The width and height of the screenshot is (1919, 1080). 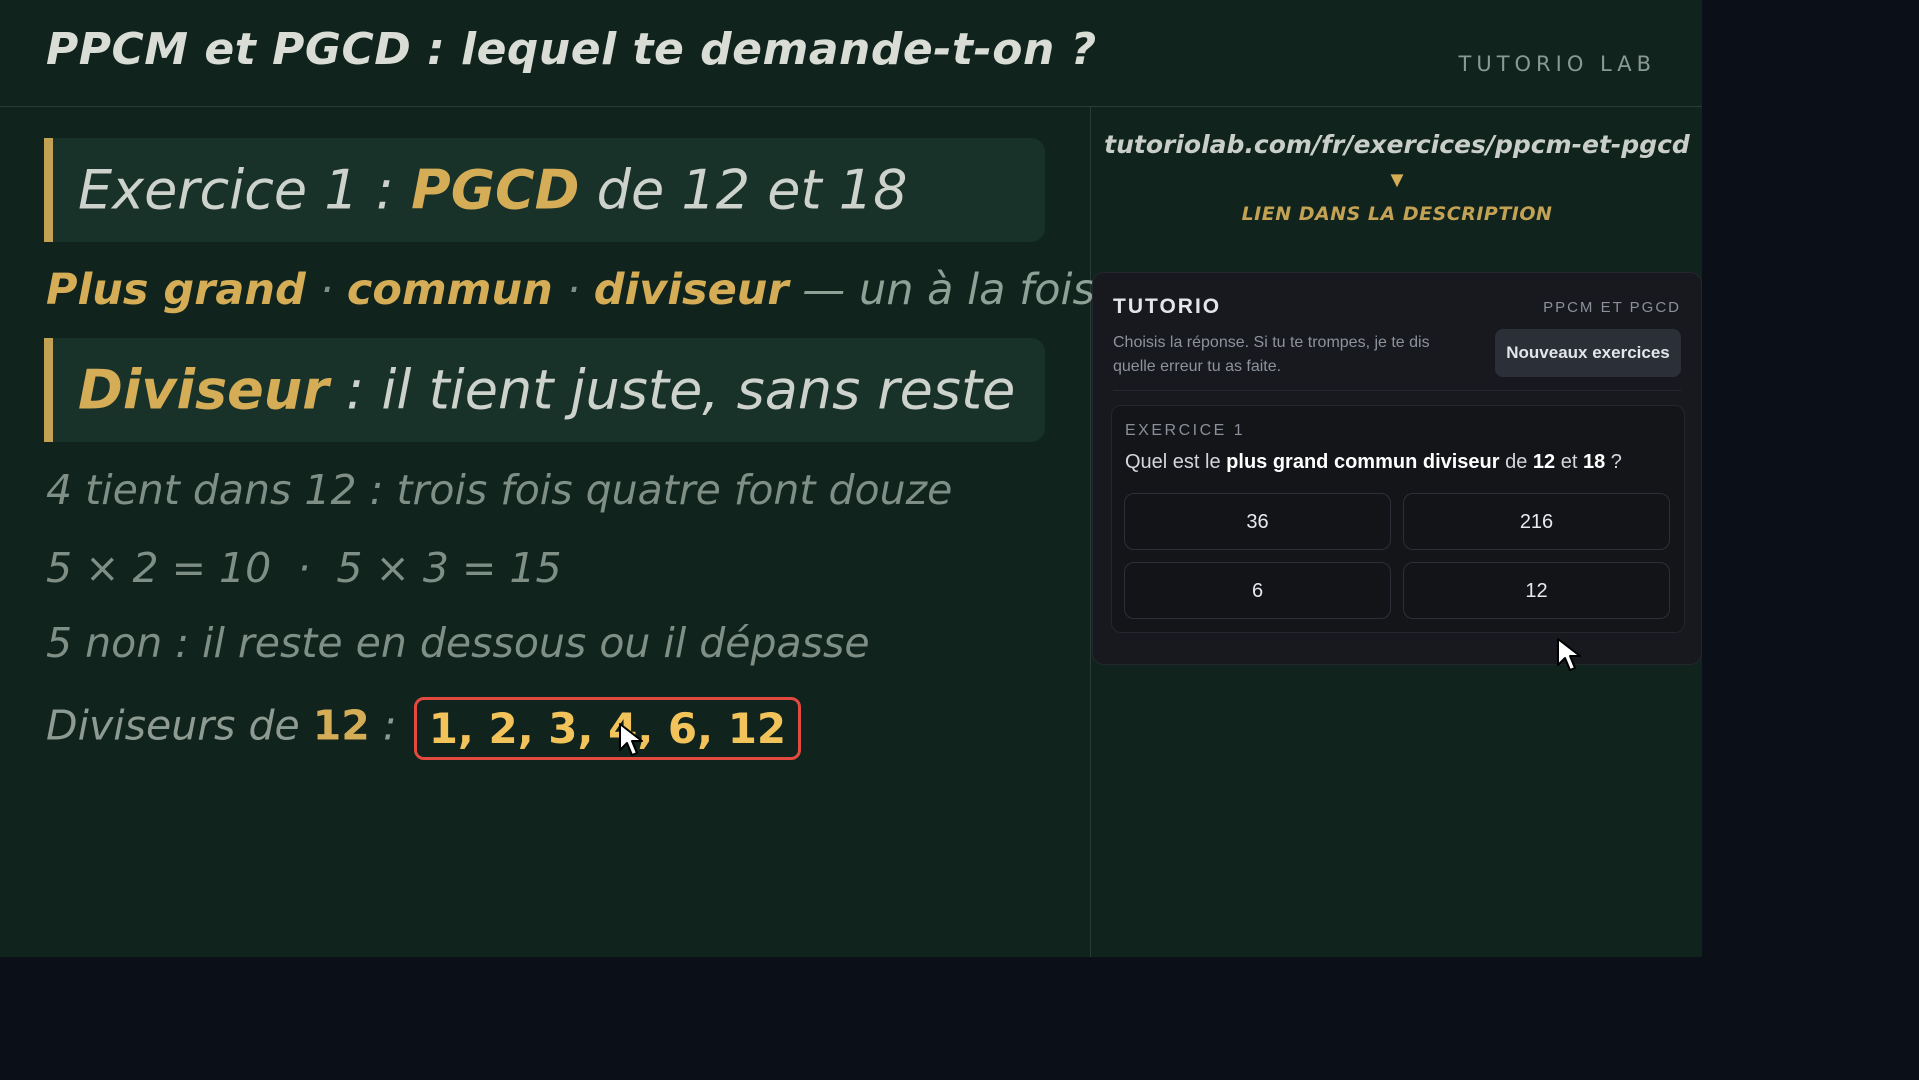 What do you see at coordinates (1612, 307) in the screenshot?
I see `widget-topic-tag: PPCM ET PGCD` at bounding box center [1612, 307].